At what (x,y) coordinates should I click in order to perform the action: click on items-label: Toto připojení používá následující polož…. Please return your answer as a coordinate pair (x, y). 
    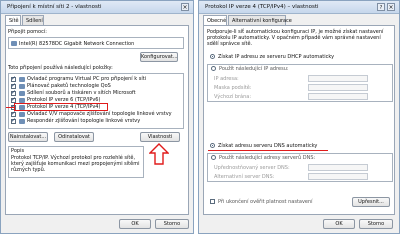
    Looking at the image, I should click on (60, 68).